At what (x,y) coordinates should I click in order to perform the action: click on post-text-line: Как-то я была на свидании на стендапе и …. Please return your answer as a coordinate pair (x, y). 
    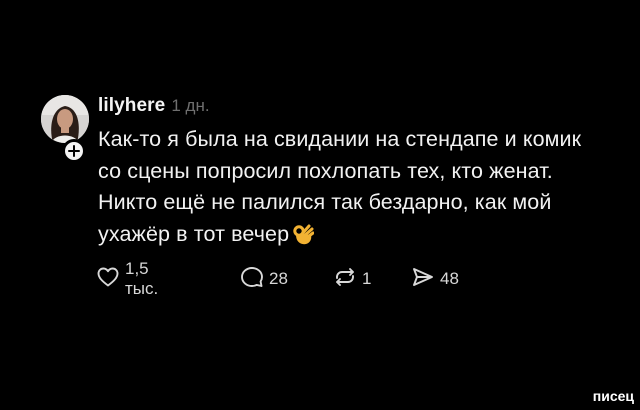
    Looking at the image, I should click on (340, 139).